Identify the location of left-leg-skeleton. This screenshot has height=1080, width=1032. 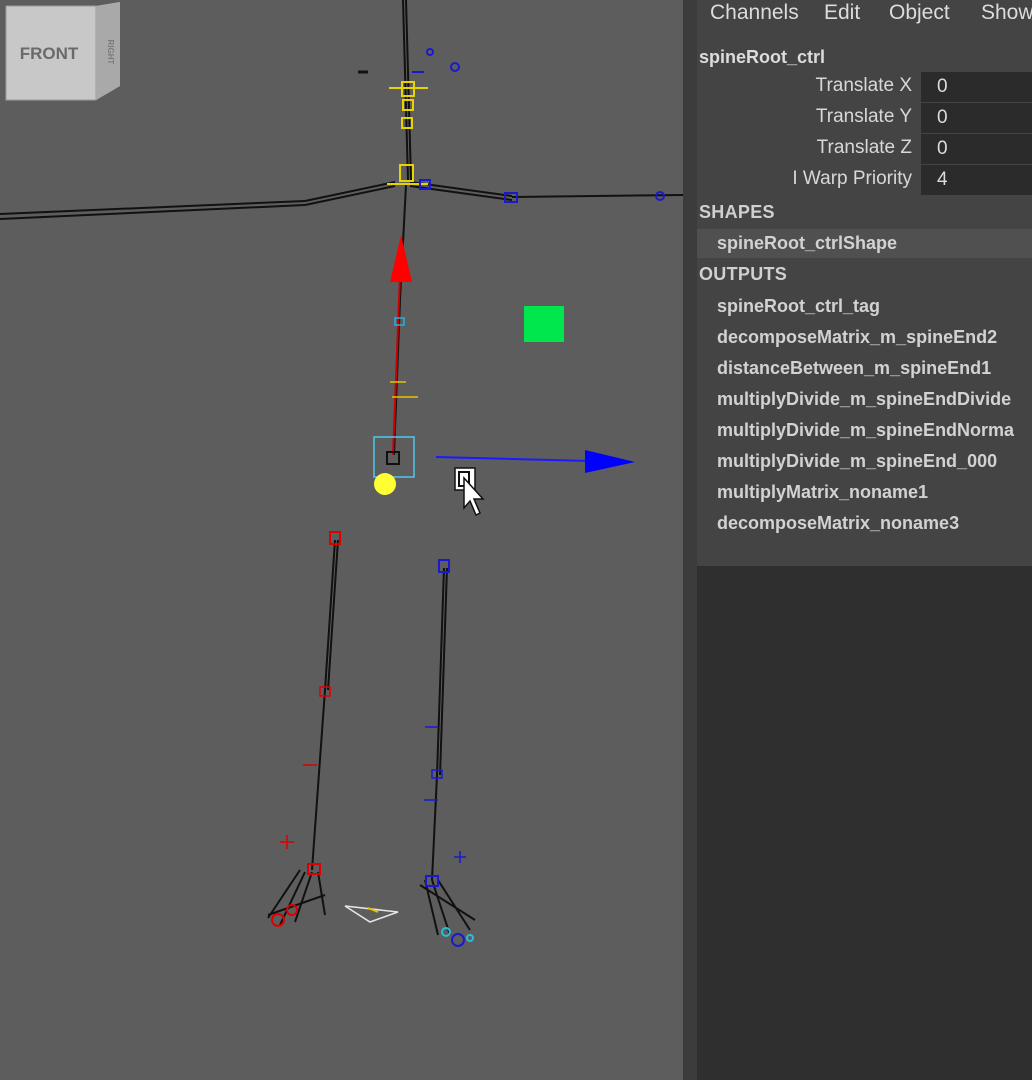
(304, 729).